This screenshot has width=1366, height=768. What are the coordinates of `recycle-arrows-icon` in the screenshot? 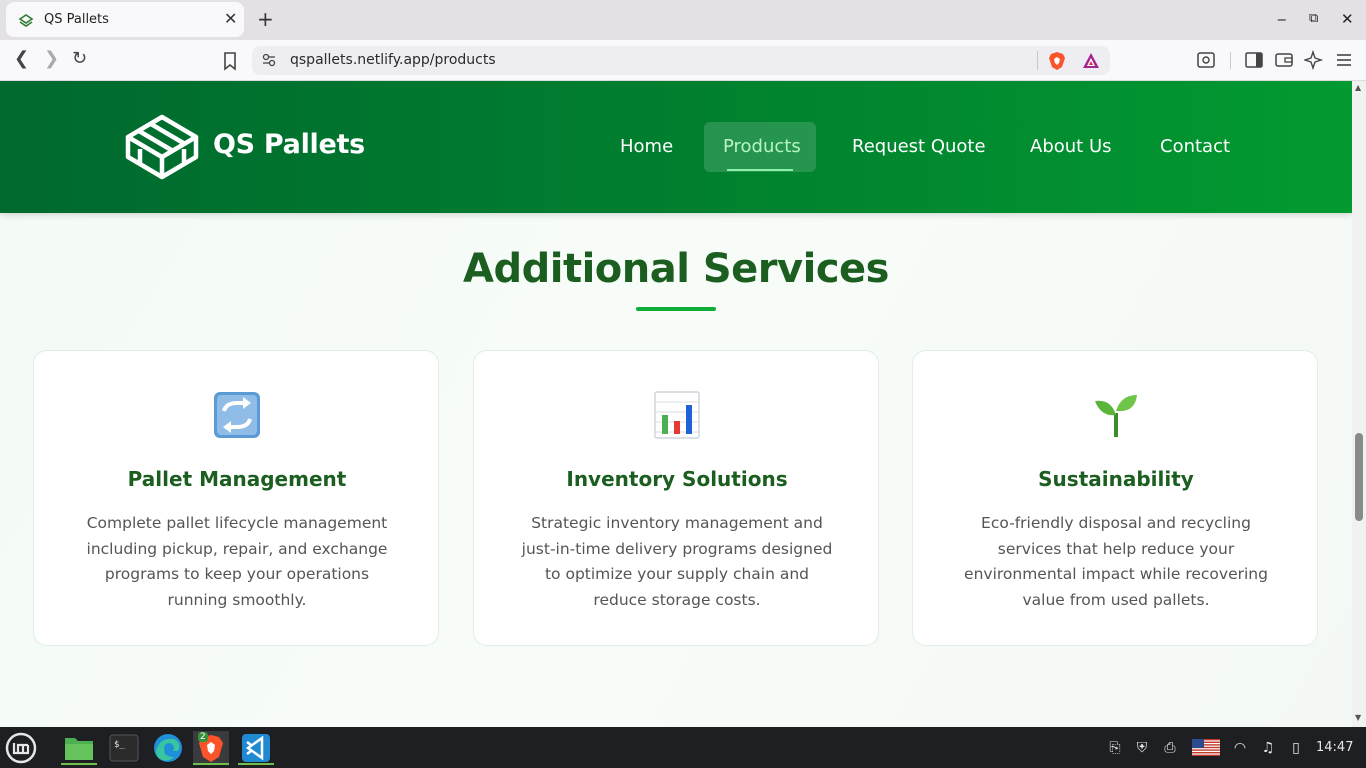 It's located at (237, 415).